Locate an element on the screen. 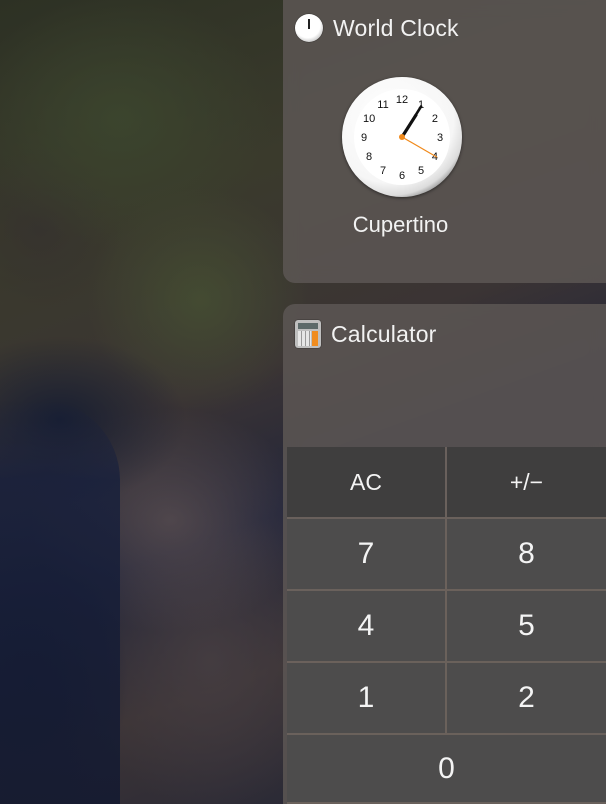 The image size is (606, 804). digit-8-button: 8 is located at coordinates (526, 554).